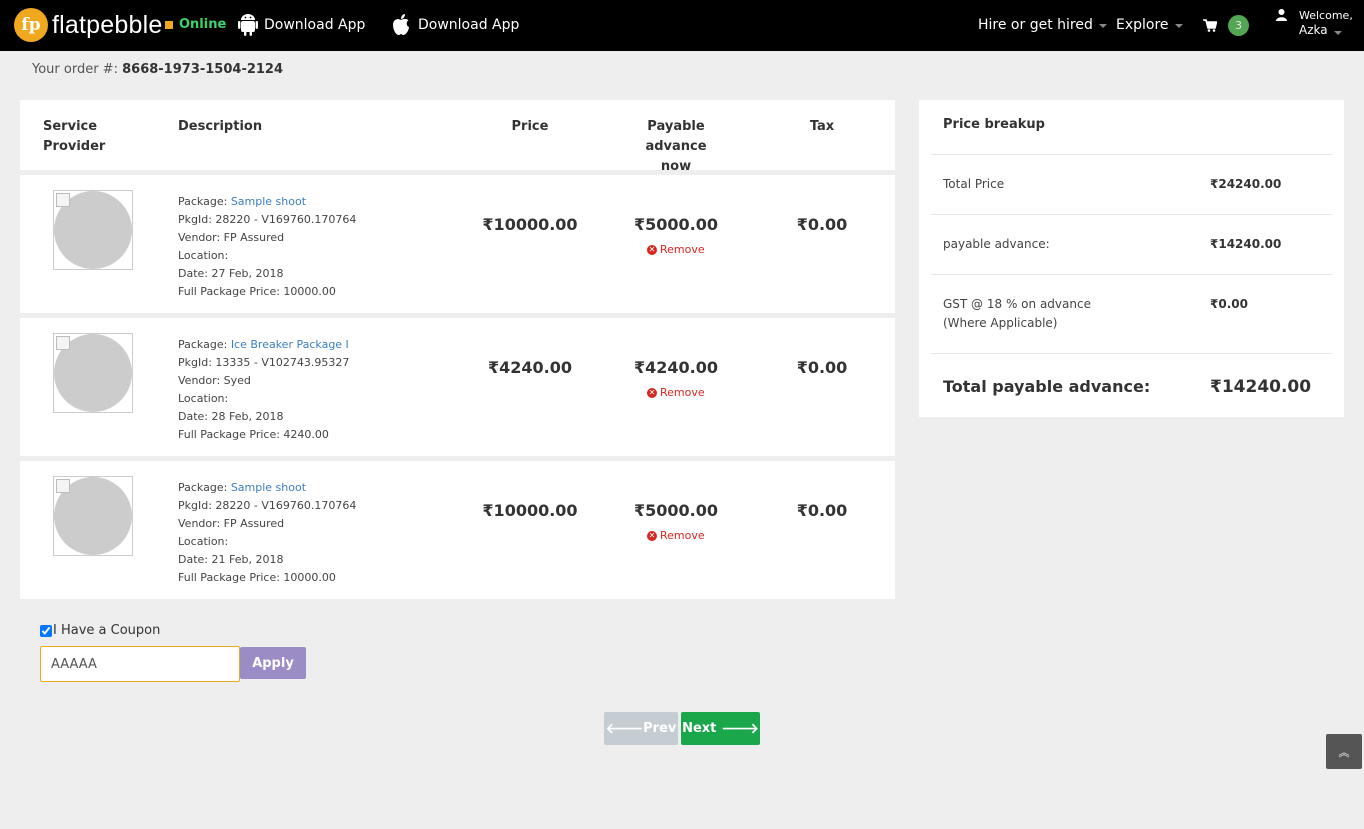  I want to click on order-number: Your order #: 8668-1973-1504-2124, so click(157, 69).